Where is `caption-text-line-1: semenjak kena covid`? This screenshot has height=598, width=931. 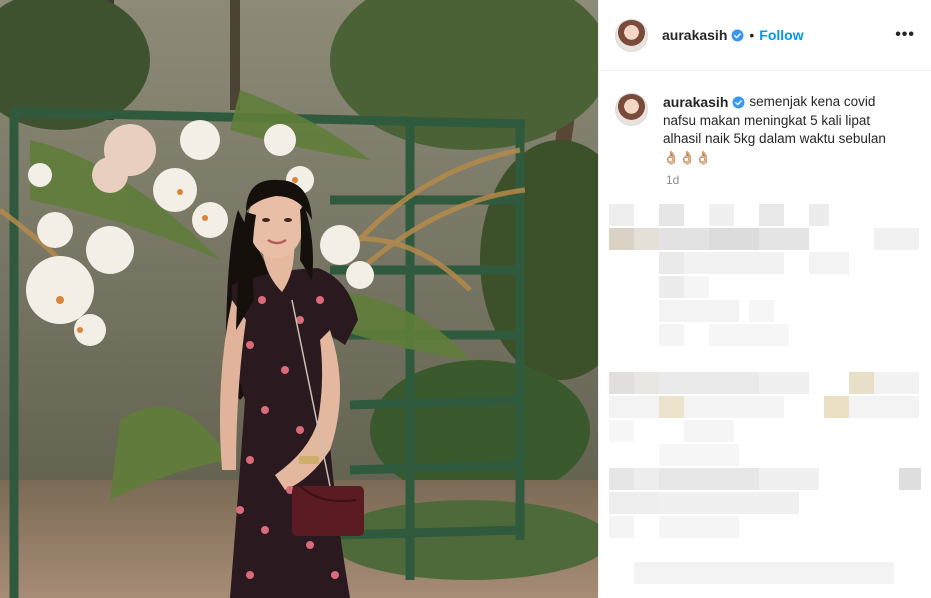 caption-text-line-1: semenjak kena covid is located at coordinates (812, 101).